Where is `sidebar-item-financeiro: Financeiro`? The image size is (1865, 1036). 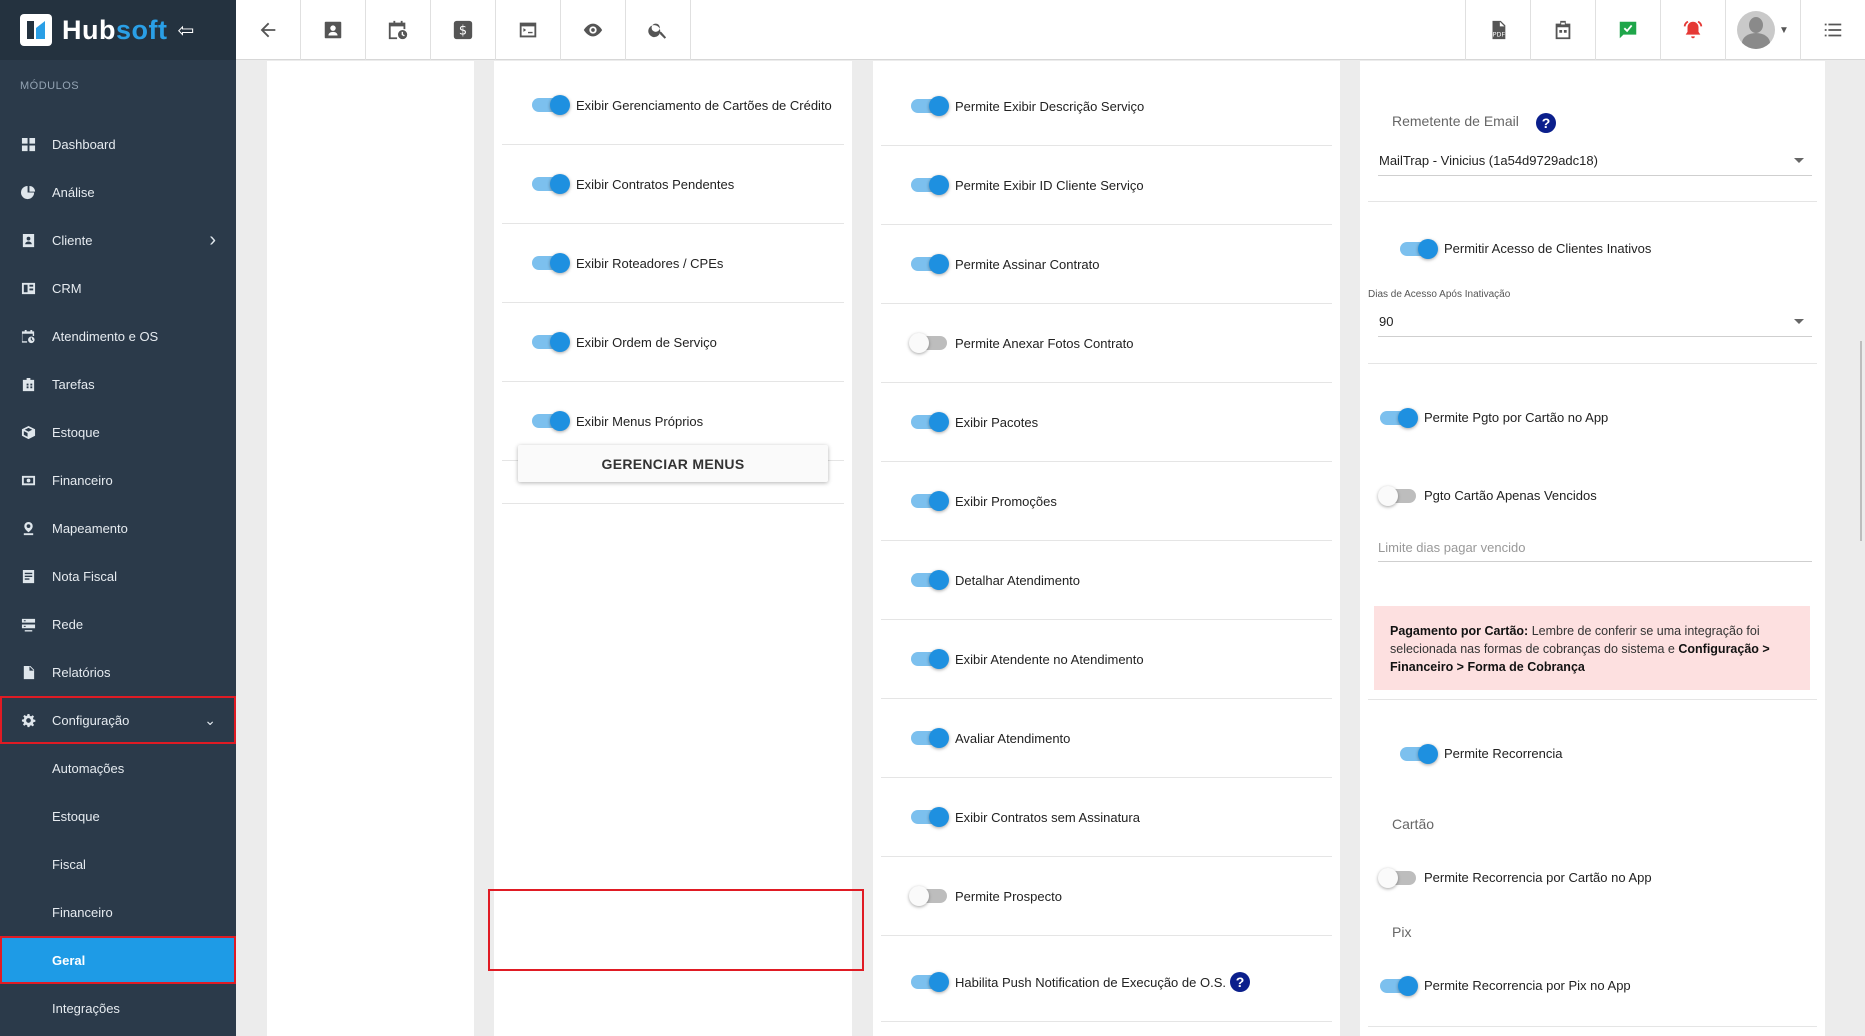
sidebar-item-financeiro: Financeiro is located at coordinates (118, 480).